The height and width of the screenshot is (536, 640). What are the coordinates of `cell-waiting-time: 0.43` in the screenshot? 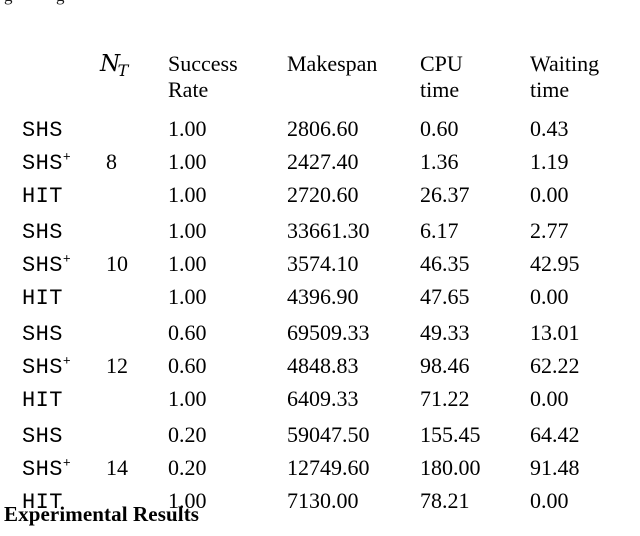 It's located at (549, 128).